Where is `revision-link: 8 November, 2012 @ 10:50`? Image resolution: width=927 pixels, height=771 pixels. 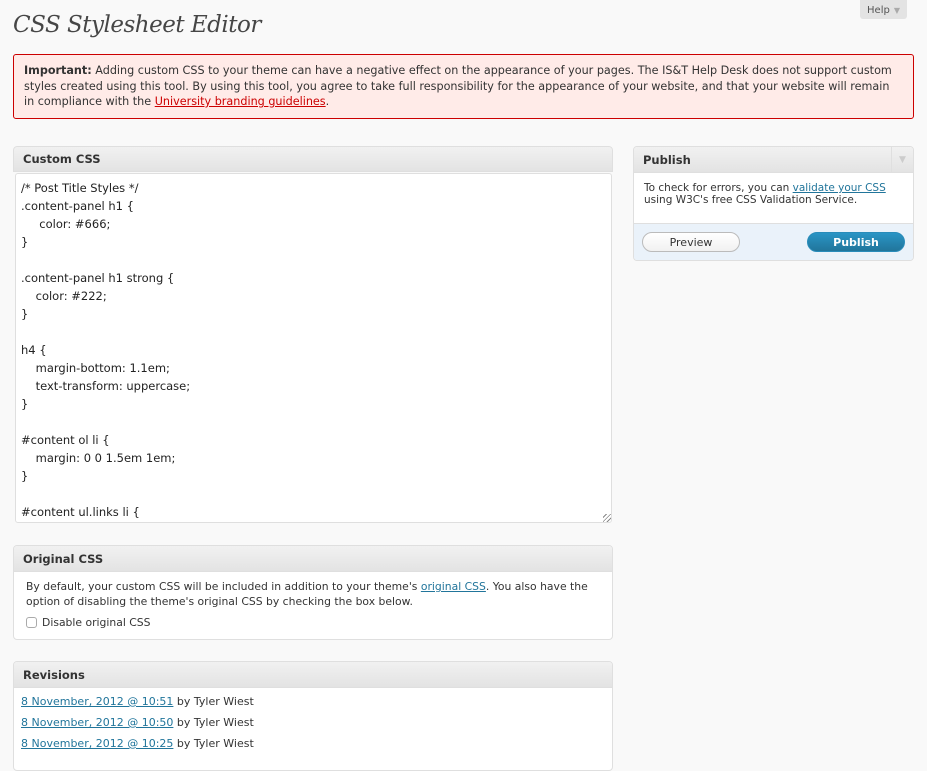 revision-link: 8 November, 2012 @ 10:50 is located at coordinates (97, 722).